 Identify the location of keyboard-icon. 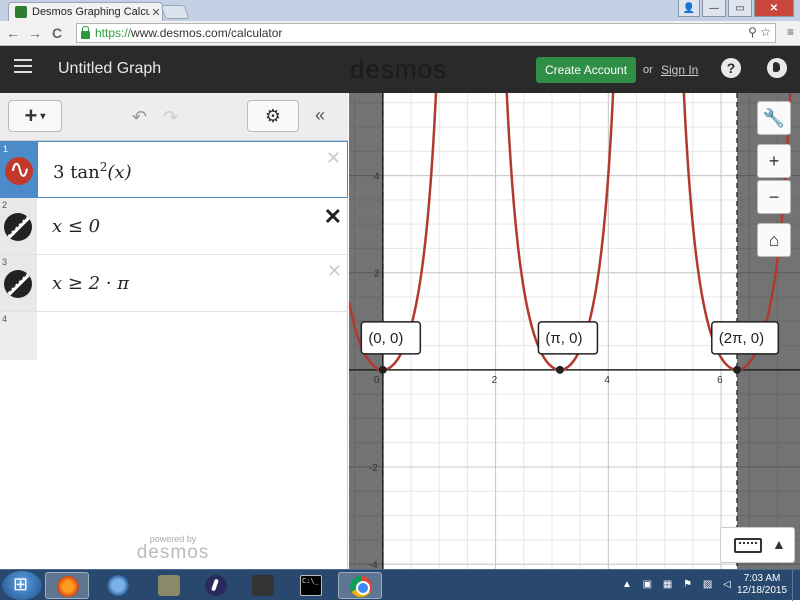
(748, 545).